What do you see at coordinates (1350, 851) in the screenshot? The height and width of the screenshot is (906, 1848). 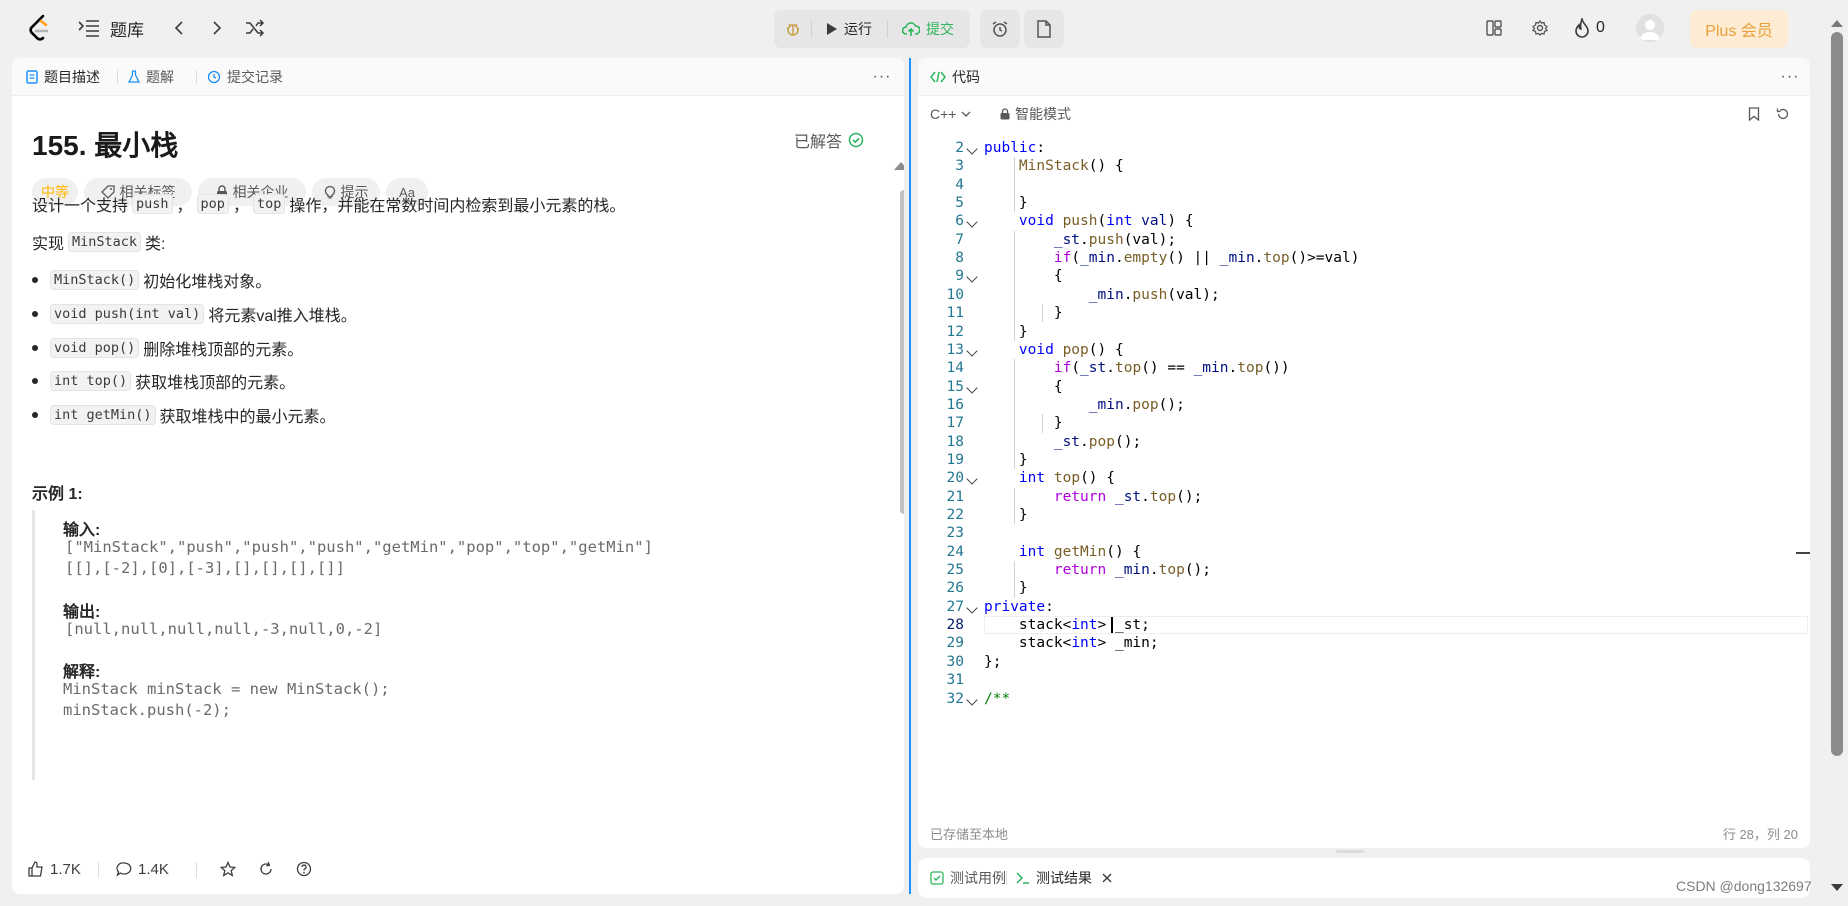 I see `vertical-resize-handle` at bounding box center [1350, 851].